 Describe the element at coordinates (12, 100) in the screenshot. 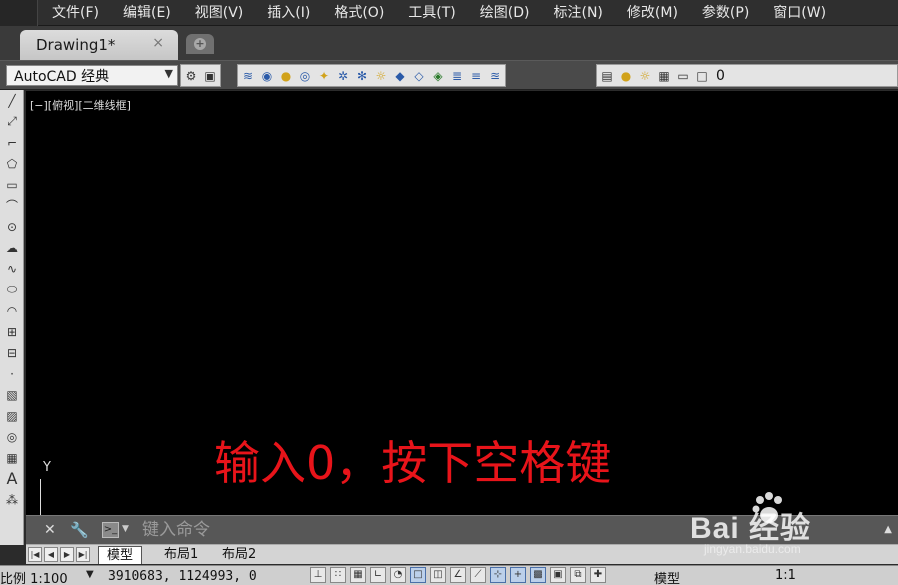

I see `line-icon: ╱` at that location.